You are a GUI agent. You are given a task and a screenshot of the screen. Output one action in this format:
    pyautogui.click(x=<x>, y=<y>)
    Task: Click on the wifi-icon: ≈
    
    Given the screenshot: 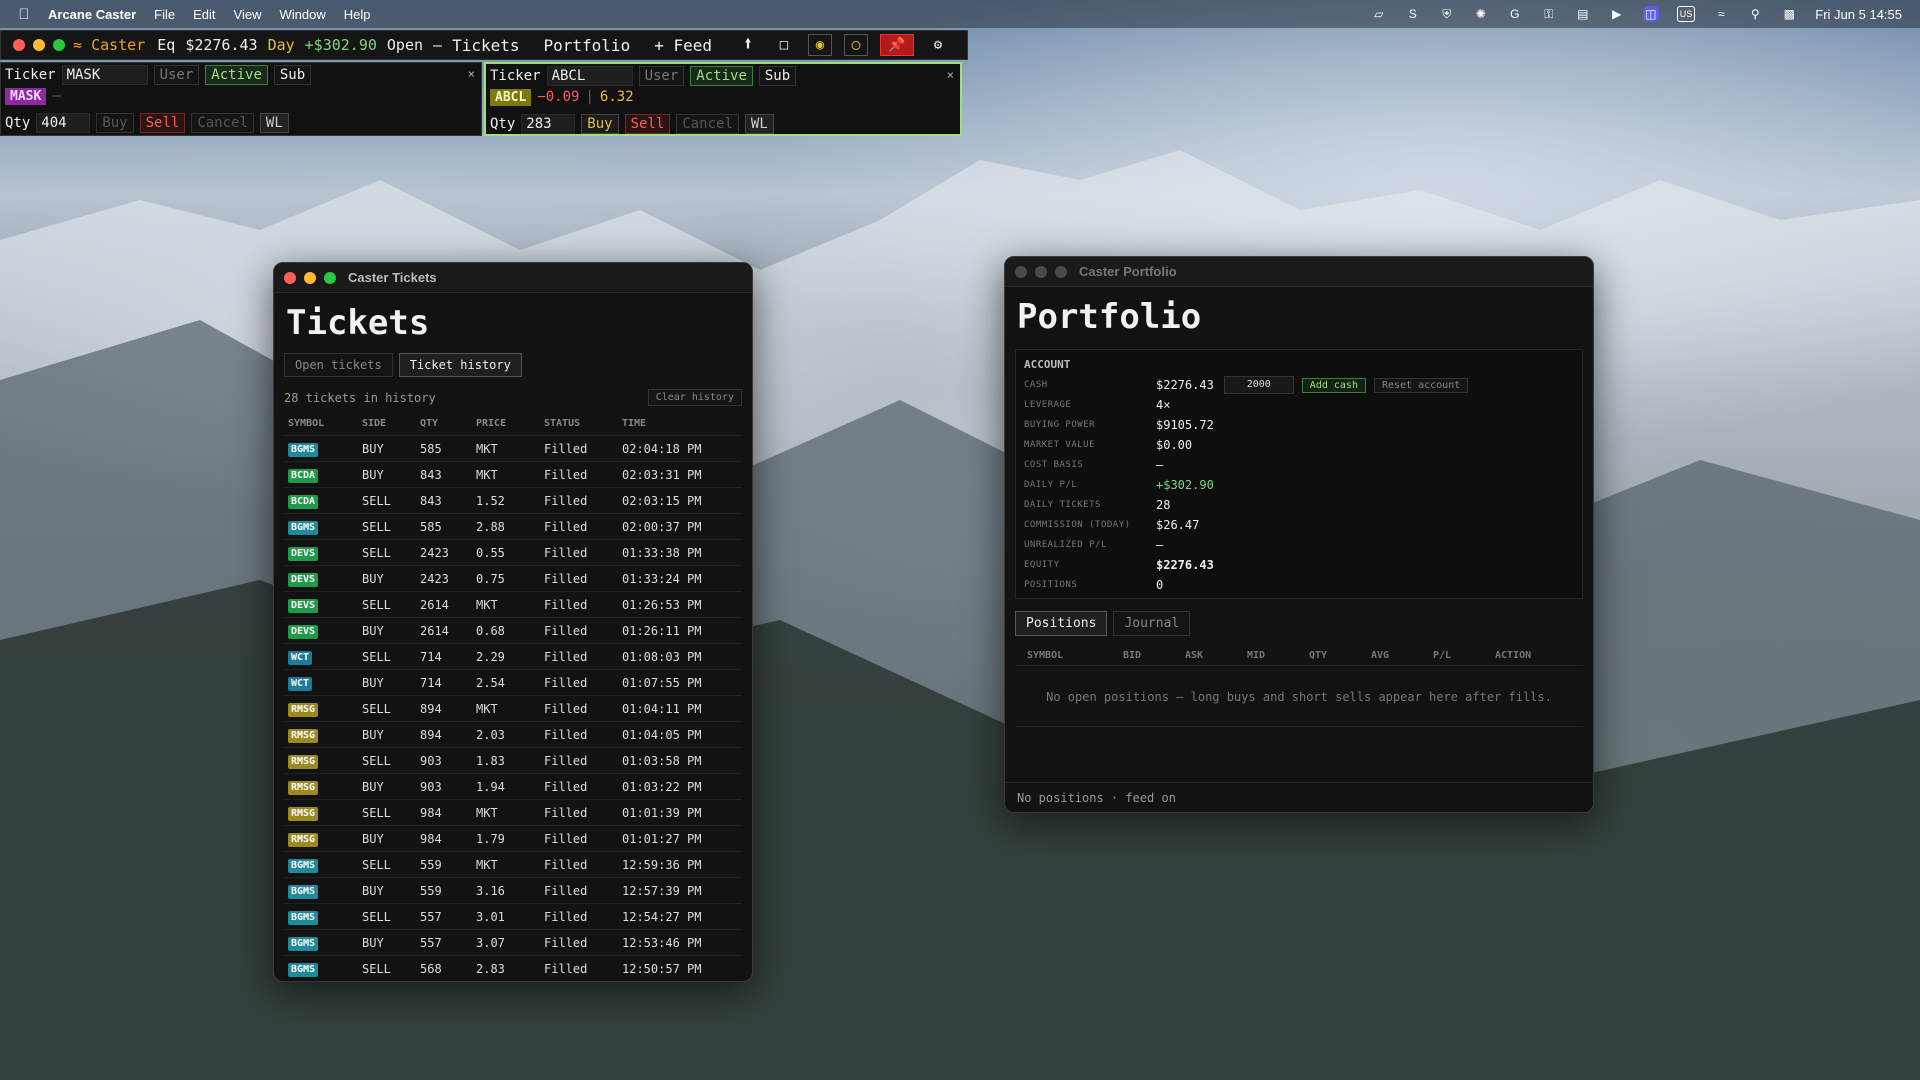 What is the action you would take?
    pyautogui.click(x=1721, y=14)
    